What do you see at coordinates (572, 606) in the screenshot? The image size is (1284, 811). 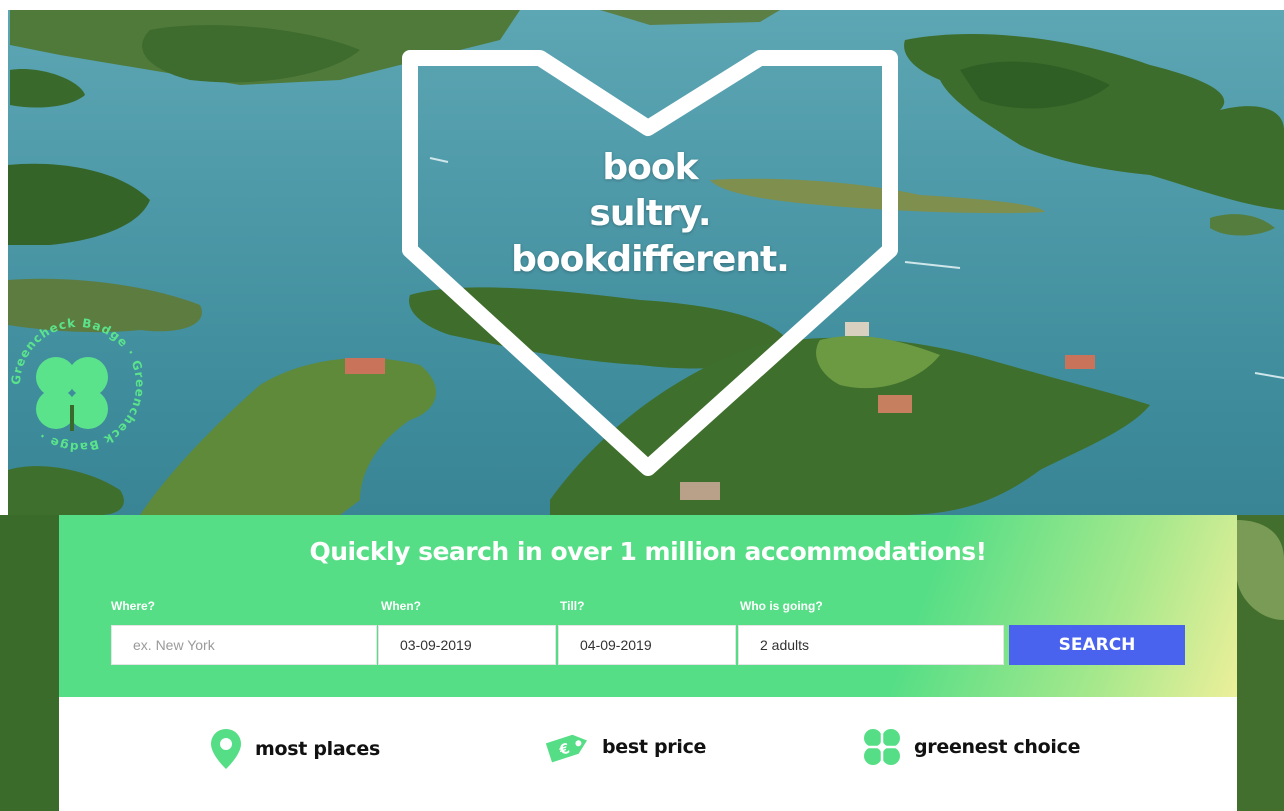 I see `till-label: Till?` at bounding box center [572, 606].